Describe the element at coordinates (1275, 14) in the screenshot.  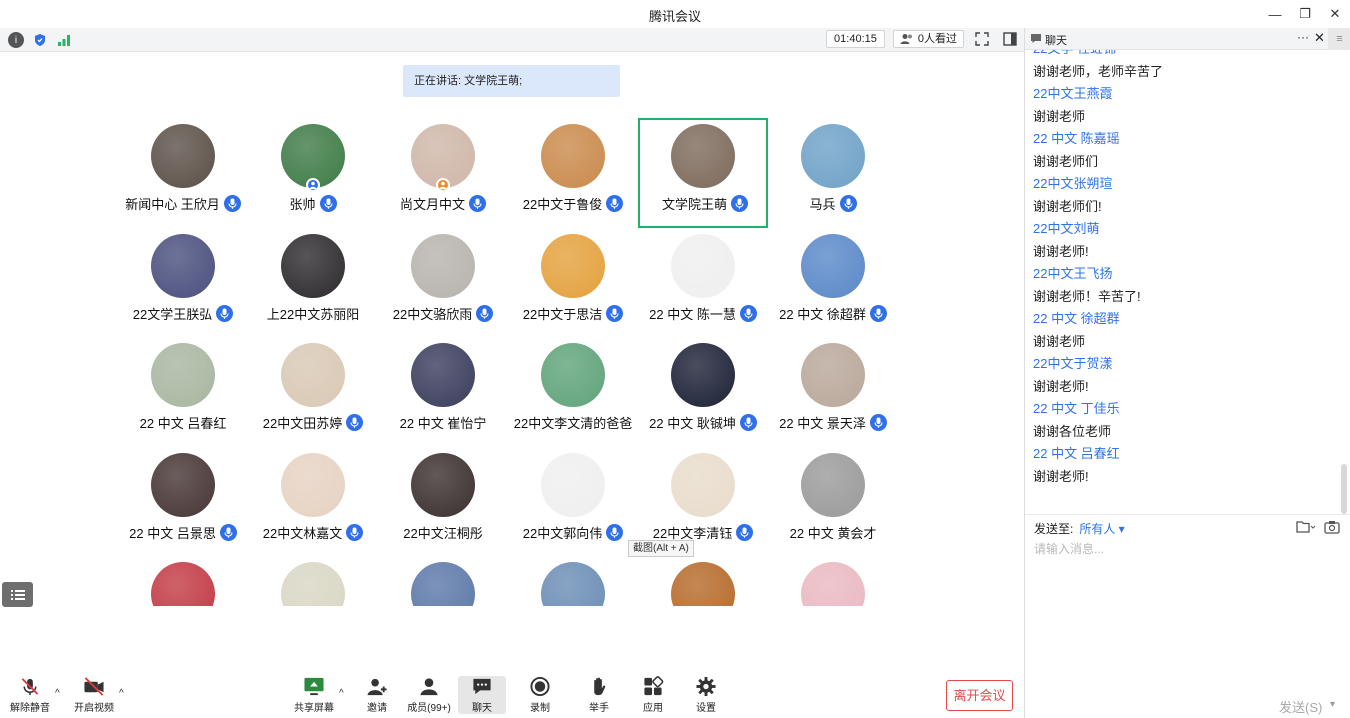
I see `minimize-button: —` at that location.